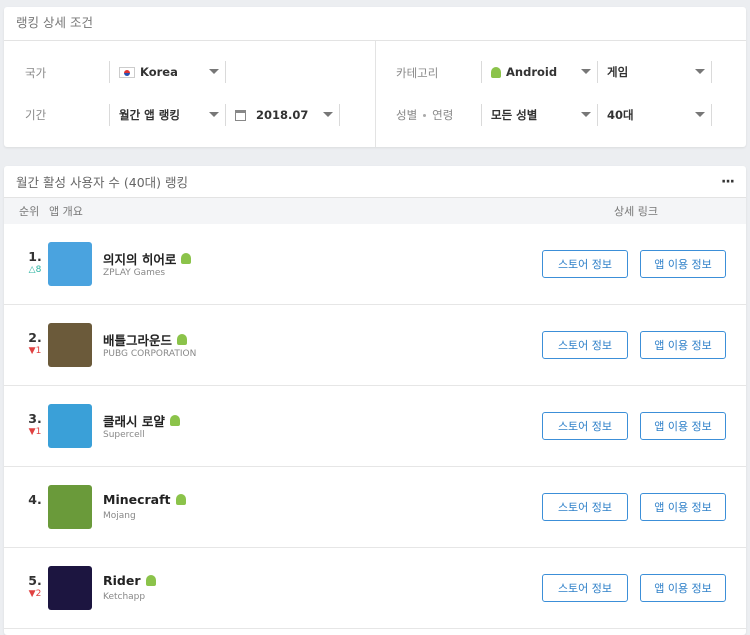 This screenshot has width=750, height=635. What do you see at coordinates (102, 182) in the screenshot?
I see `ranking-title: 월간 활성 사용자 수 (40대) 랭킹` at bounding box center [102, 182].